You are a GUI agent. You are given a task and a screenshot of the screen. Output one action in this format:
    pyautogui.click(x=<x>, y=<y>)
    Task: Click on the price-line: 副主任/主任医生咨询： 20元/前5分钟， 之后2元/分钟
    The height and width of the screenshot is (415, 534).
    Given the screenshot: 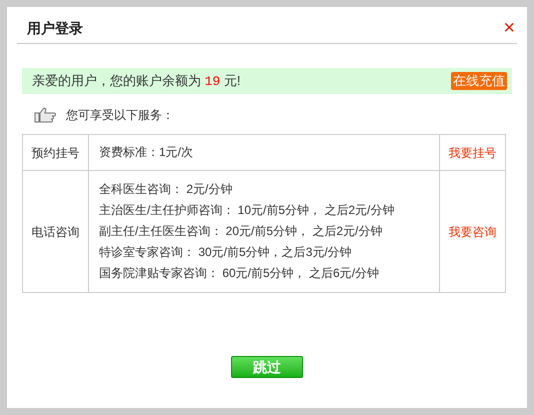 What is the action you would take?
    pyautogui.click(x=241, y=231)
    